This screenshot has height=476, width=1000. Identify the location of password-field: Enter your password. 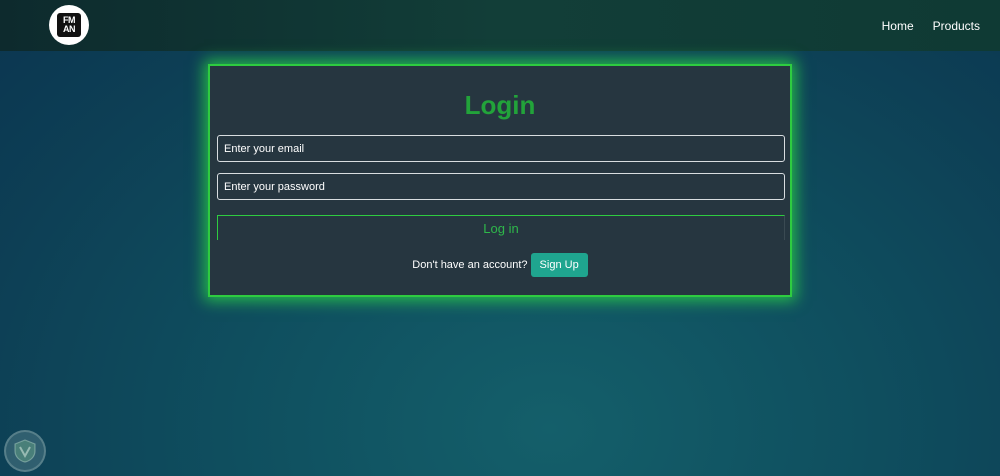
(501, 186).